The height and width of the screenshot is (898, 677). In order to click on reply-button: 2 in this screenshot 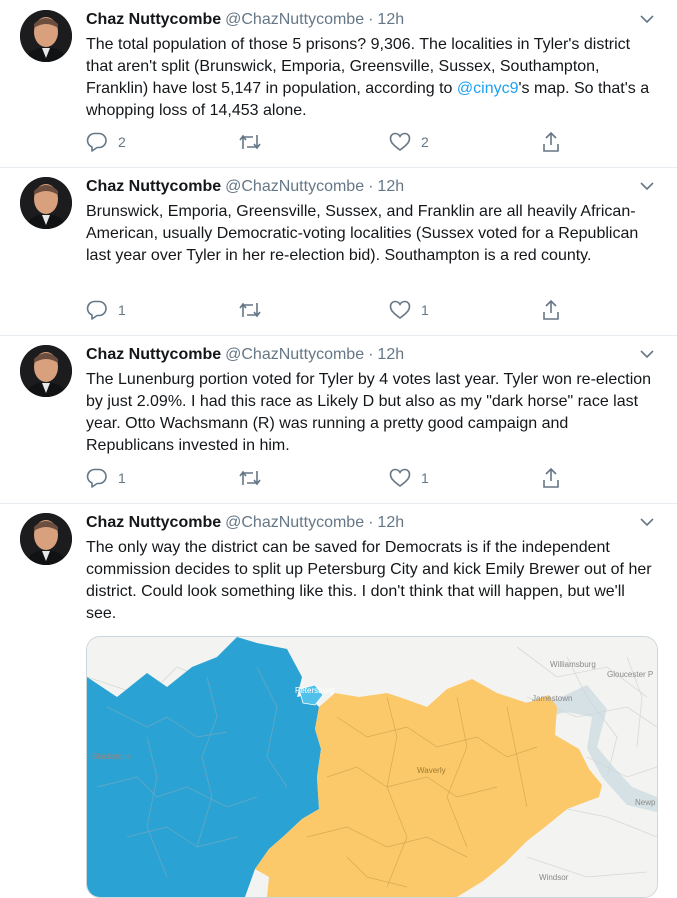, I will do `click(106, 142)`.